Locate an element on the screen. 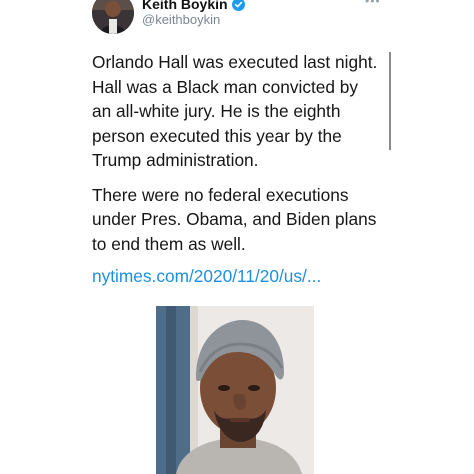  scrollbar-thumb is located at coordinates (390, 101).